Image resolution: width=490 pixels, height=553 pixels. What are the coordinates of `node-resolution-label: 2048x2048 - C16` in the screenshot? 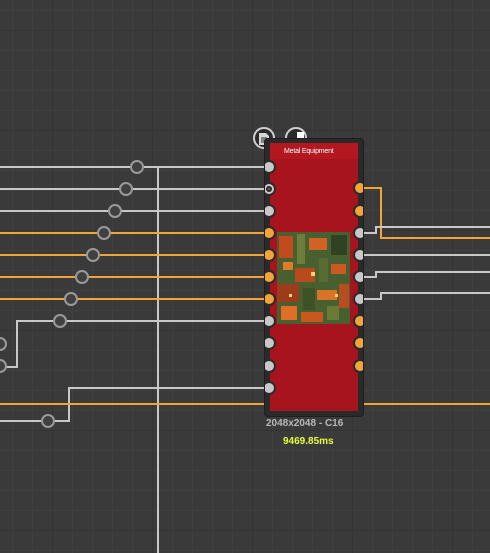 It's located at (305, 423).